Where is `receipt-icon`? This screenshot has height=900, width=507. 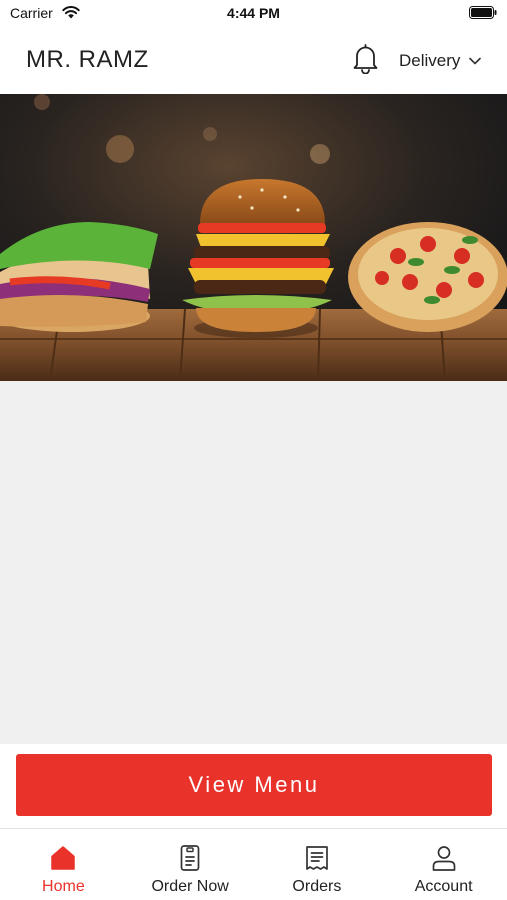
receipt-icon is located at coordinates (317, 858).